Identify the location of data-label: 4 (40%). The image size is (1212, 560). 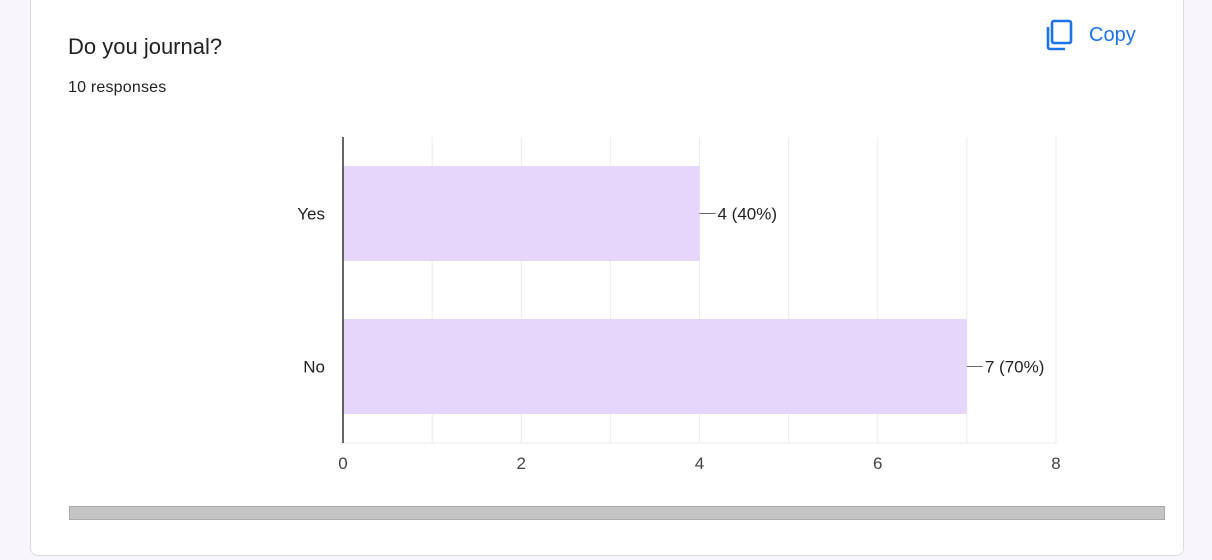
(748, 214).